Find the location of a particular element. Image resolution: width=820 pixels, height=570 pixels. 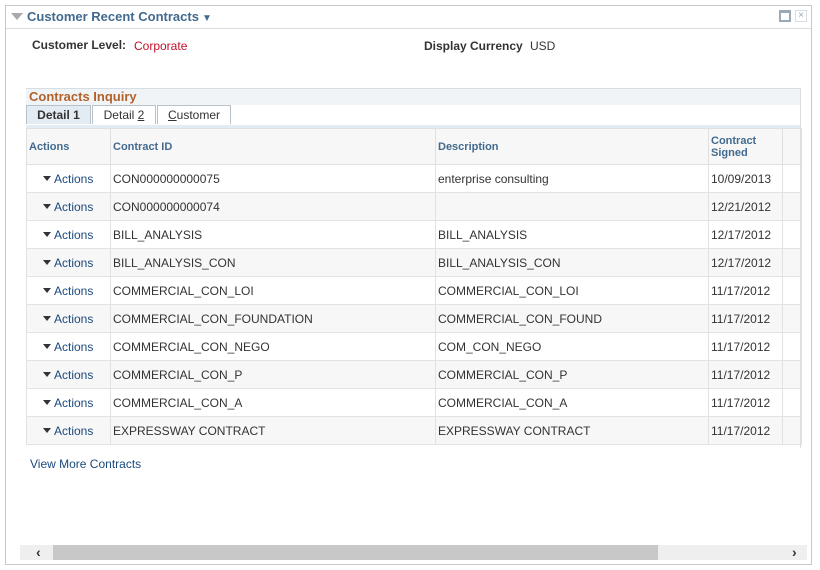

table-row: Actions CON000000000074 12/21/2012 is located at coordinates (414, 206).